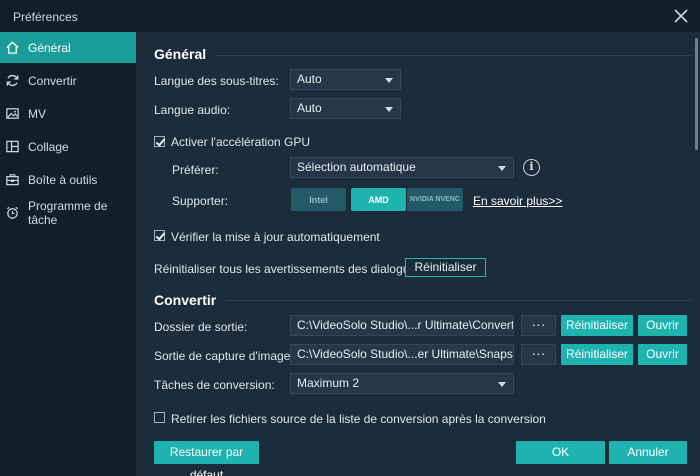  I want to click on prefer-select: Sélection automatique, so click(402, 167).